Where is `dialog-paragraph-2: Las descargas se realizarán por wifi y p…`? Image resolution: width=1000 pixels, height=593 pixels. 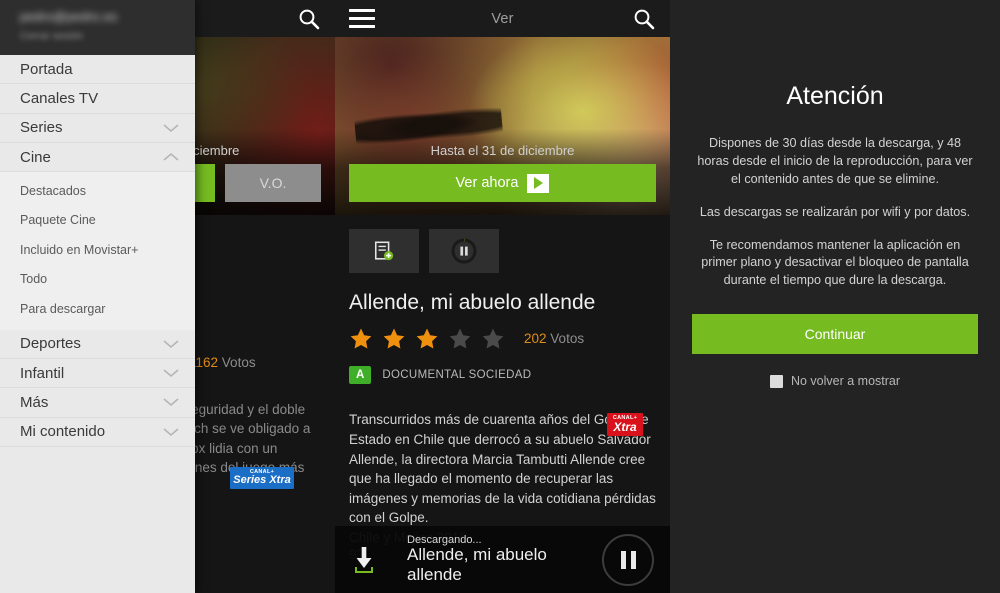 dialog-paragraph-2: Las descargas se realizarán por wifi y p… is located at coordinates (835, 211).